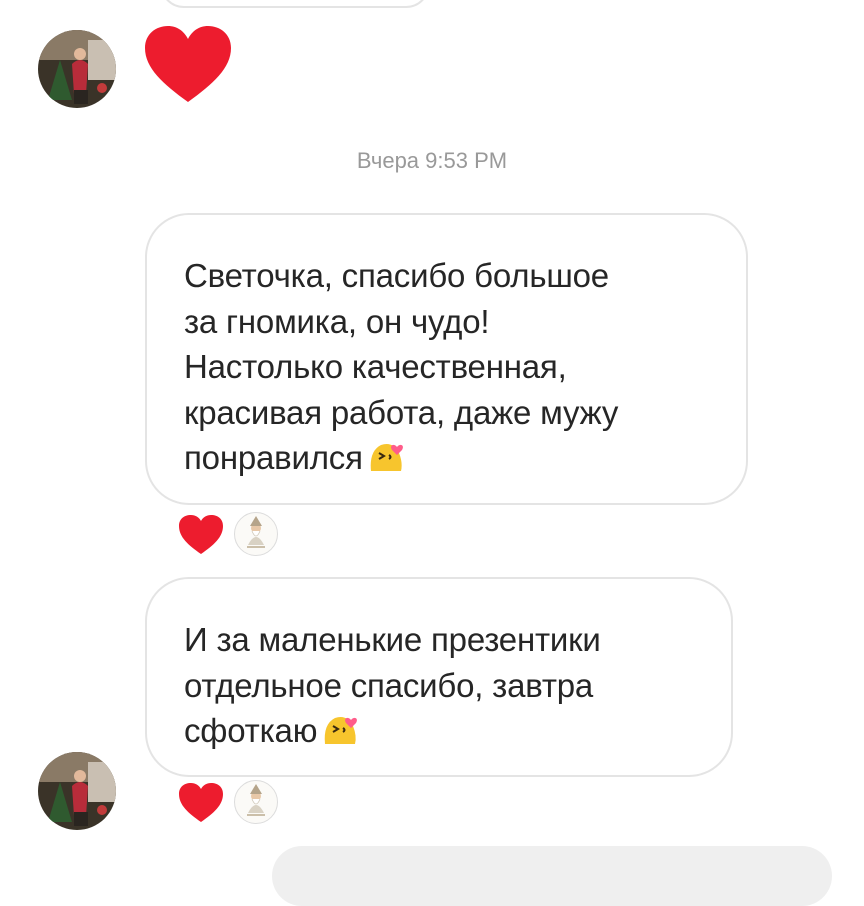  I want to click on next-message-bubble, so click(552, 876).